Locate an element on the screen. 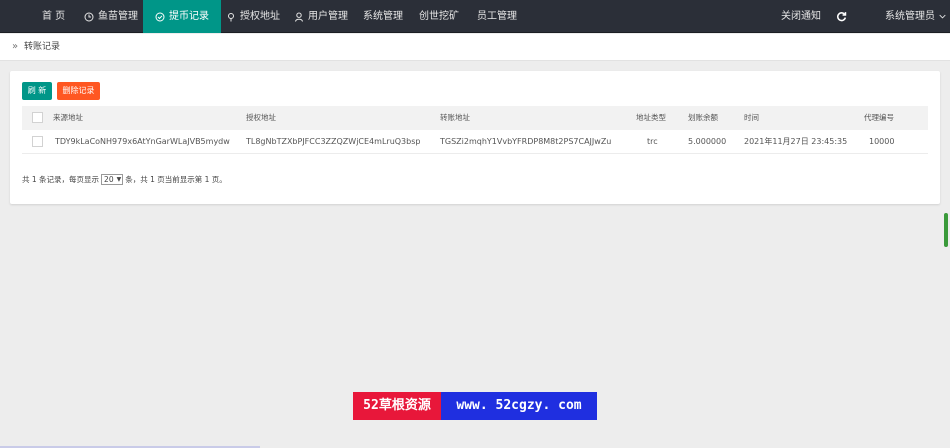  check-circle-icon is located at coordinates (160, 16).